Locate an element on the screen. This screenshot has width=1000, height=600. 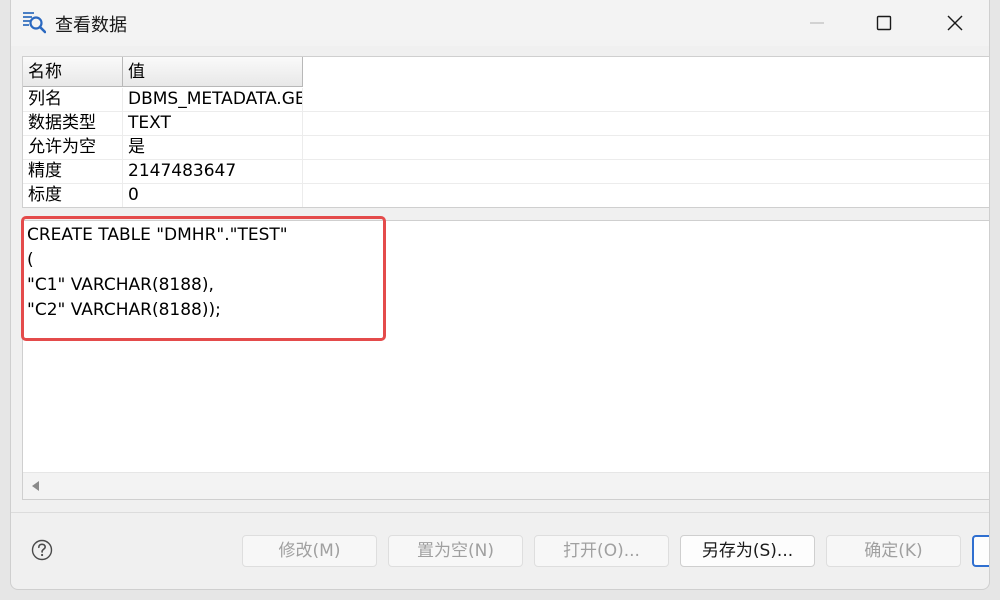
ok-button: 确定(K) is located at coordinates (893, 551).